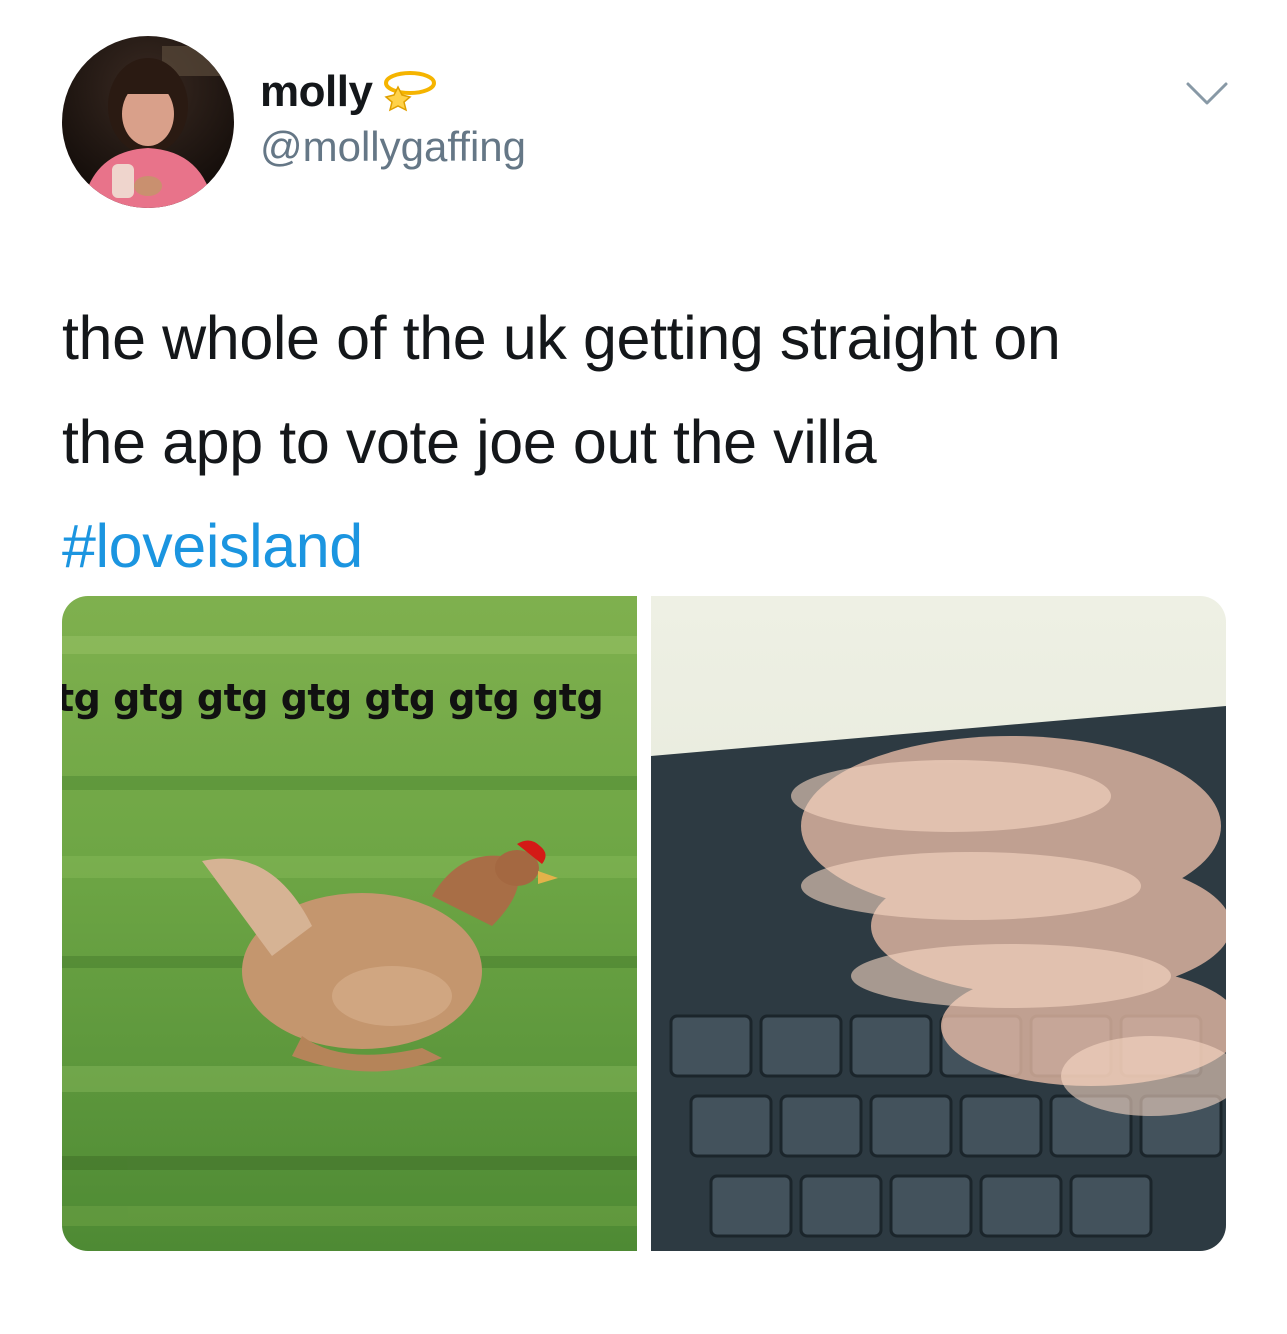  What do you see at coordinates (1207, 94) in the screenshot?
I see `chevron-down-icon` at bounding box center [1207, 94].